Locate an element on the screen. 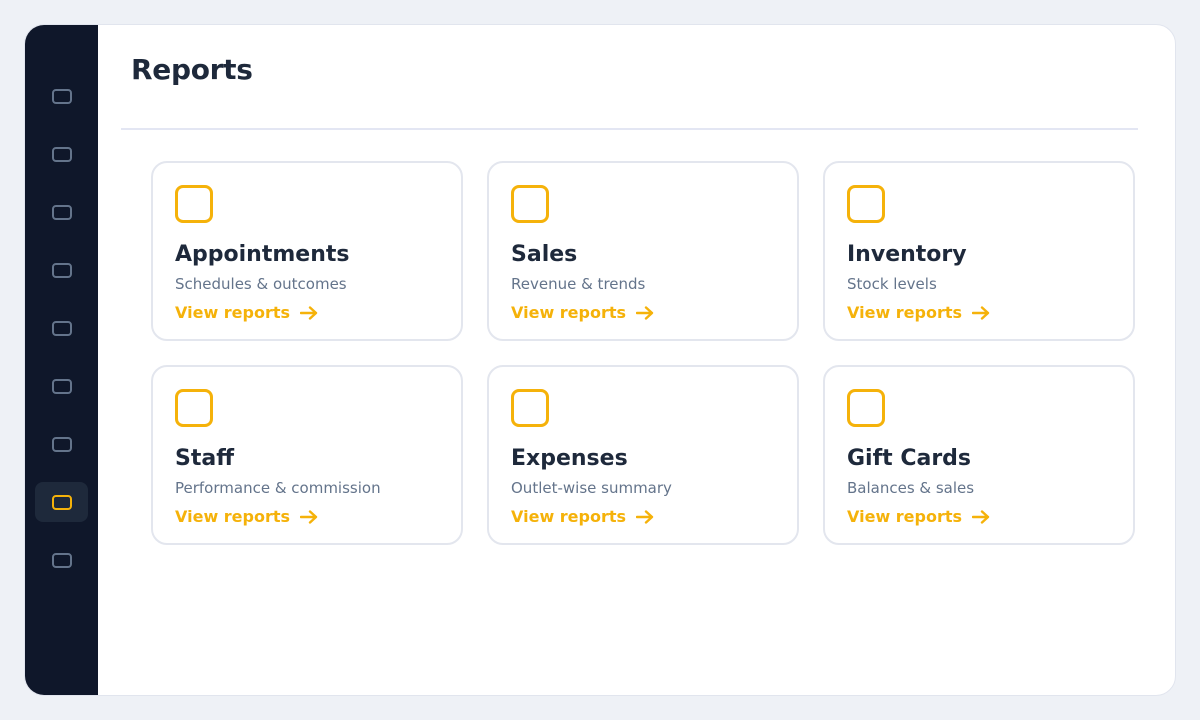  card-subtitle: Outlet-wise summary is located at coordinates (591, 488).